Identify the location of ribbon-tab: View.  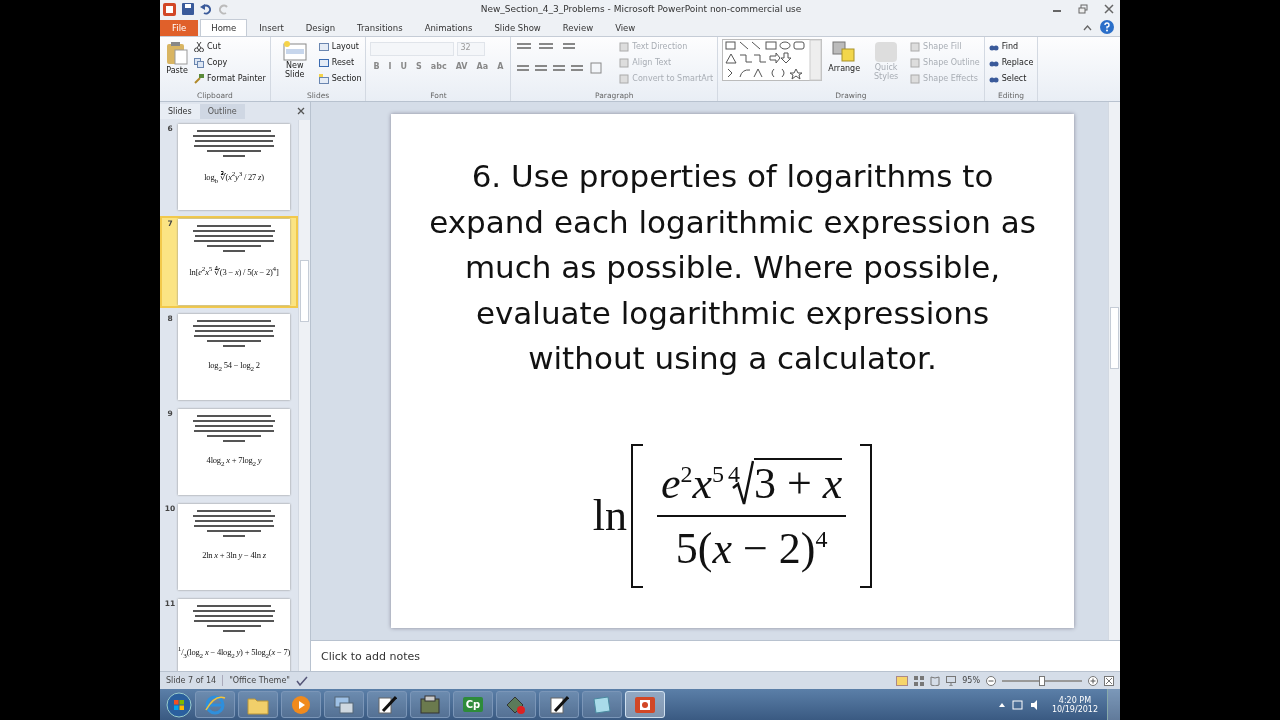
(625, 28).